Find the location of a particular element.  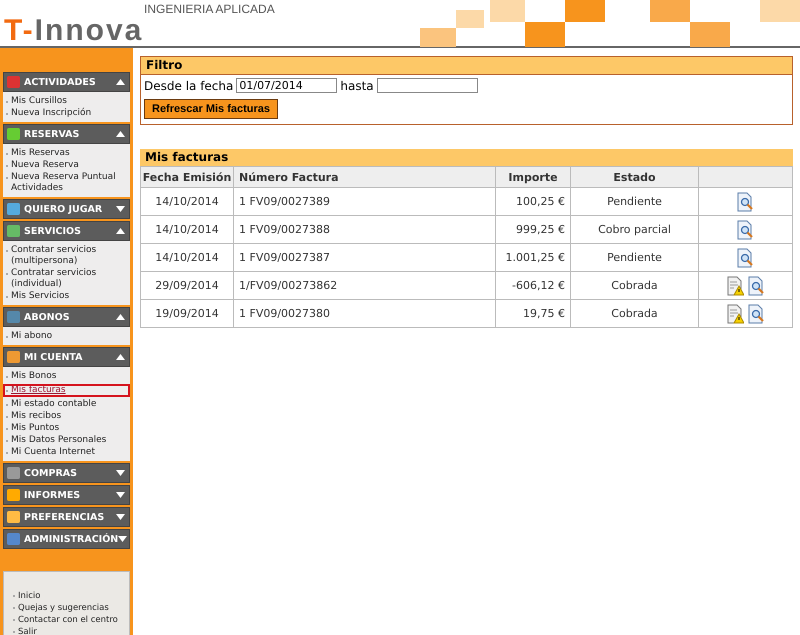

table-cell: 1 FV09/0027388 is located at coordinates (365, 230).